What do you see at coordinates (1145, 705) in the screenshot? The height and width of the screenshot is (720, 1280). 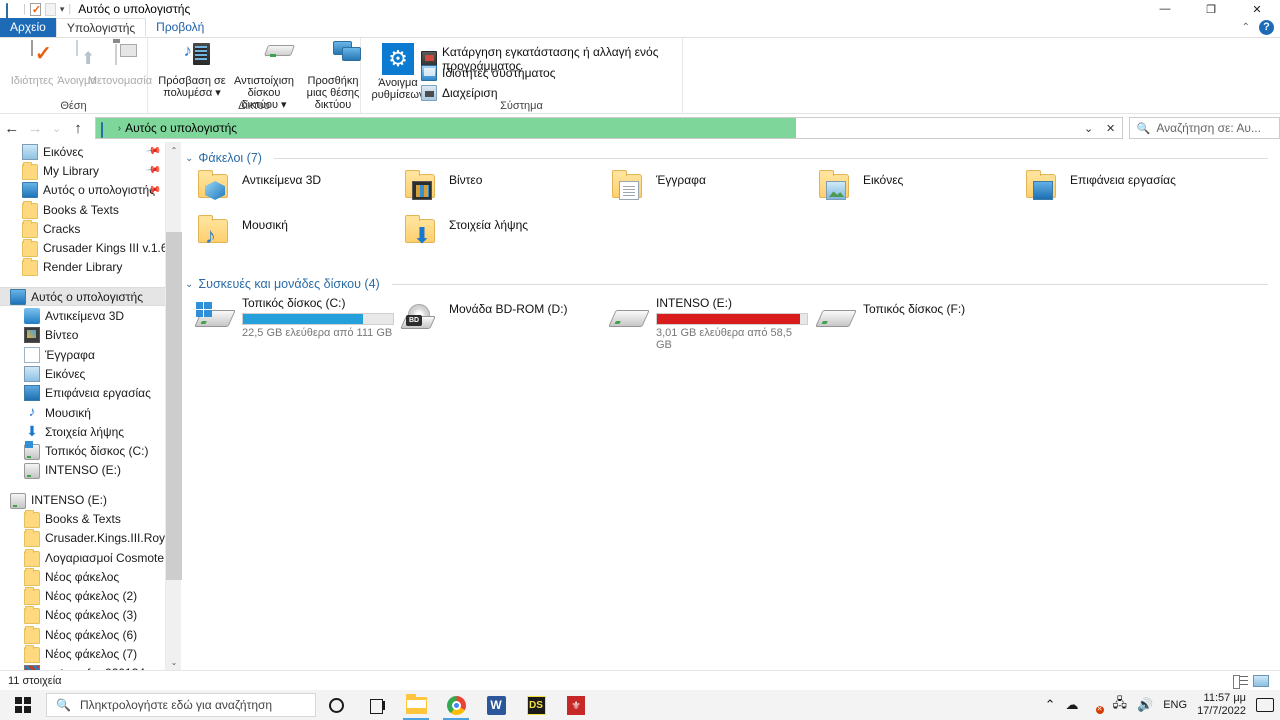 I see `volume-icon: 🔊` at bounding box center [1145, 705].